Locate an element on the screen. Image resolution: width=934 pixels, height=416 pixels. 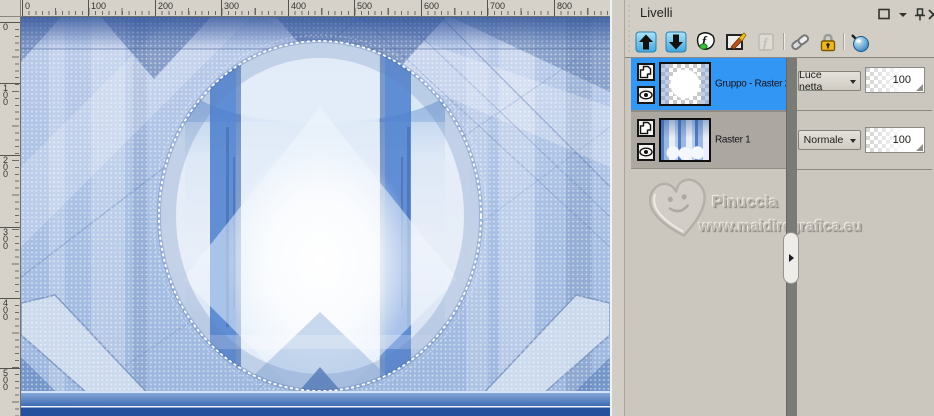
pin-icon is located at coordinates (920, 14).